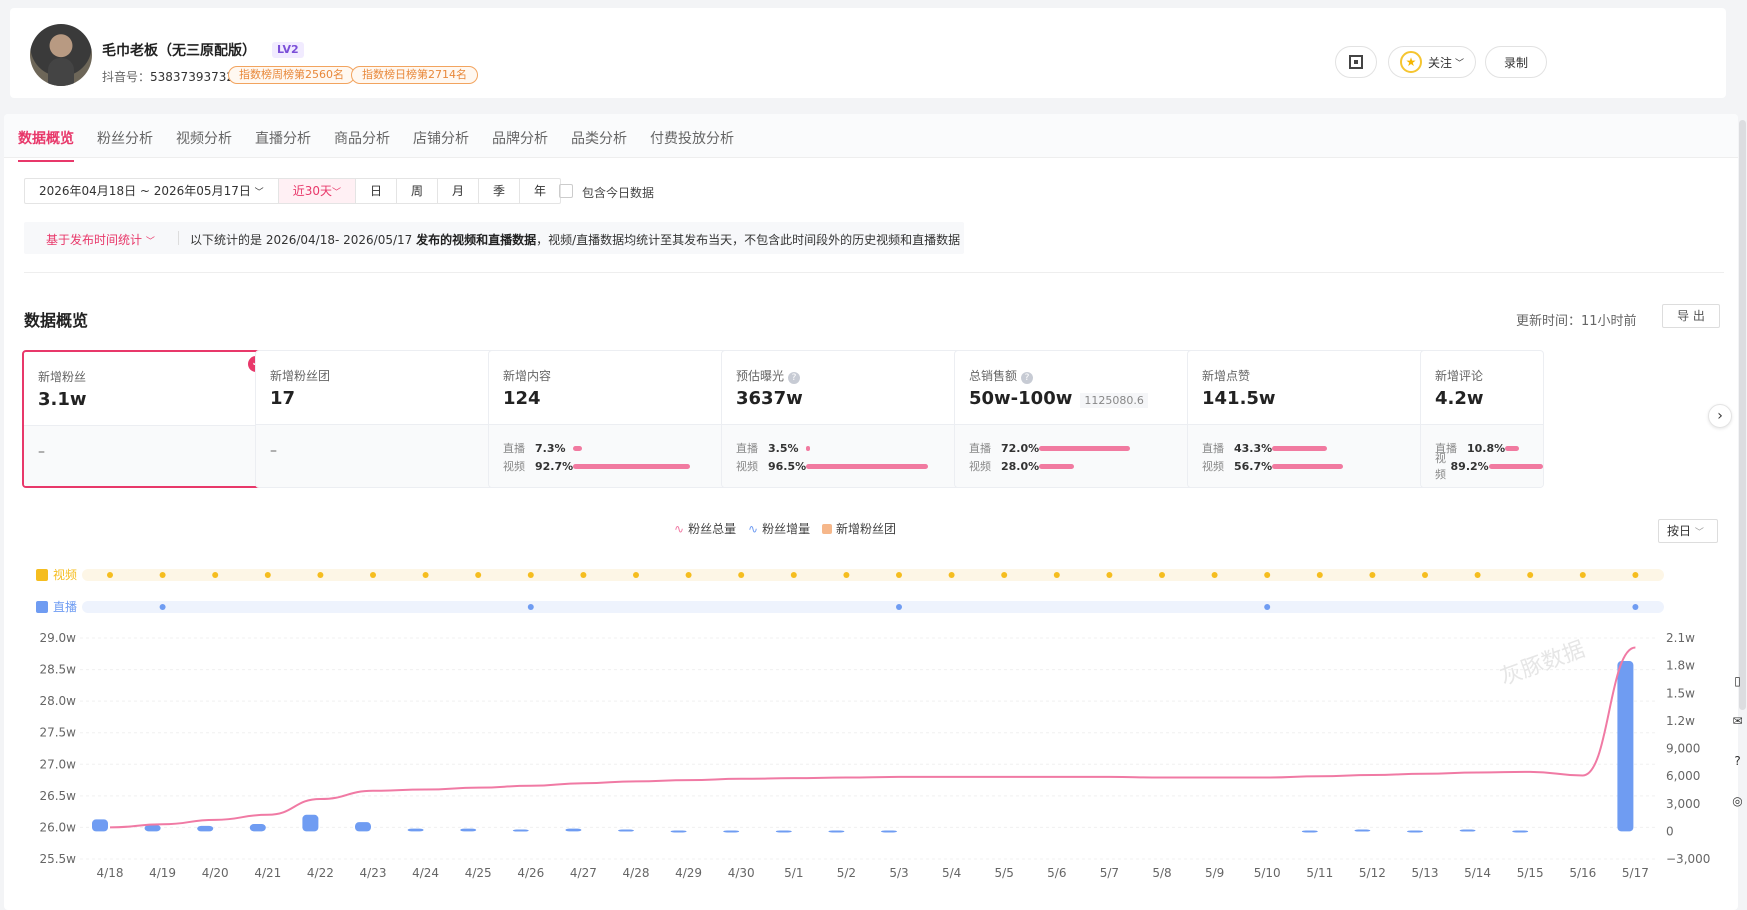 This screenshot has width=1747, height=910. What do you see at coordinates (951, 873) in the screenshot?
I see `x-tick-label: 5/4` at bounding box center [951, 873].